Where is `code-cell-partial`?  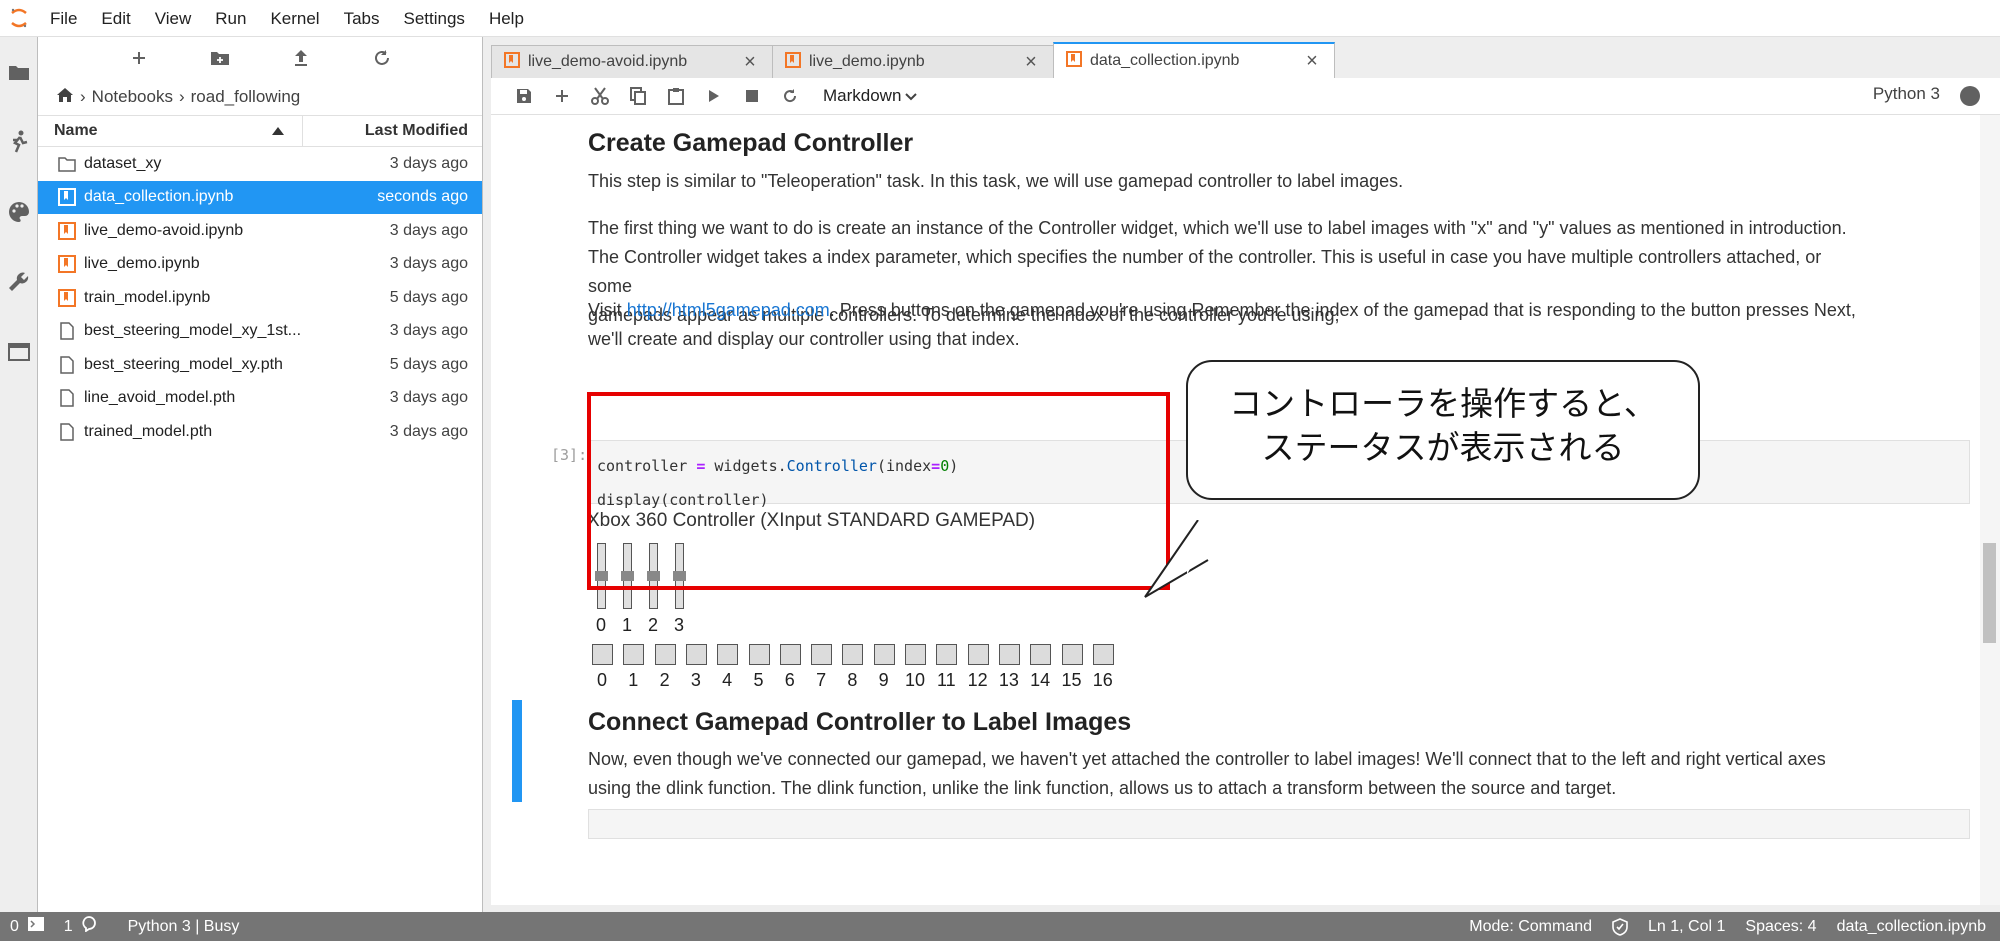 code-cell-partial is located at coordinates (1279, 824).